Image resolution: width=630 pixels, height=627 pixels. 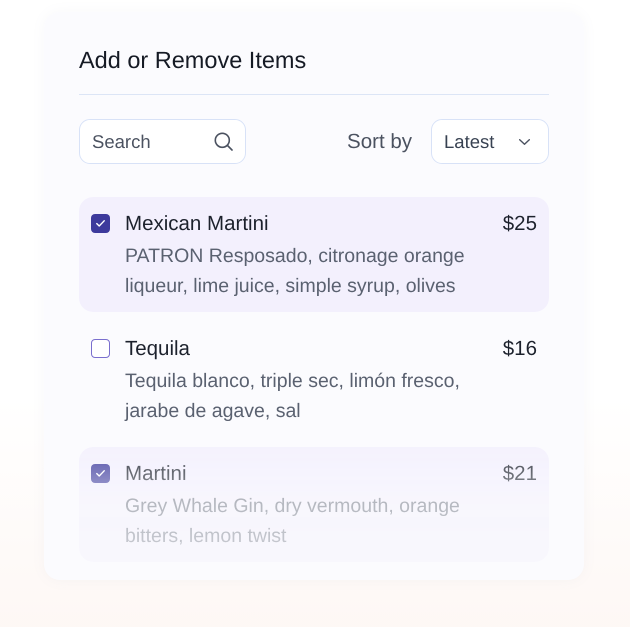 I want to click on menu-item-row: Mexican Martini $25 PATRON Resposado, citronage orange liqueur, lime juice, simple syrup, olives, so click(x=314, y=254).